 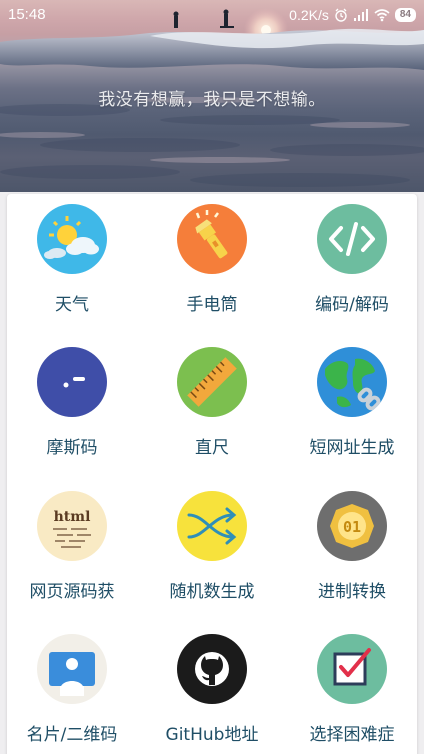 I want to click on tile-html-source: html 网页源码获, so click(x=72, y=551).